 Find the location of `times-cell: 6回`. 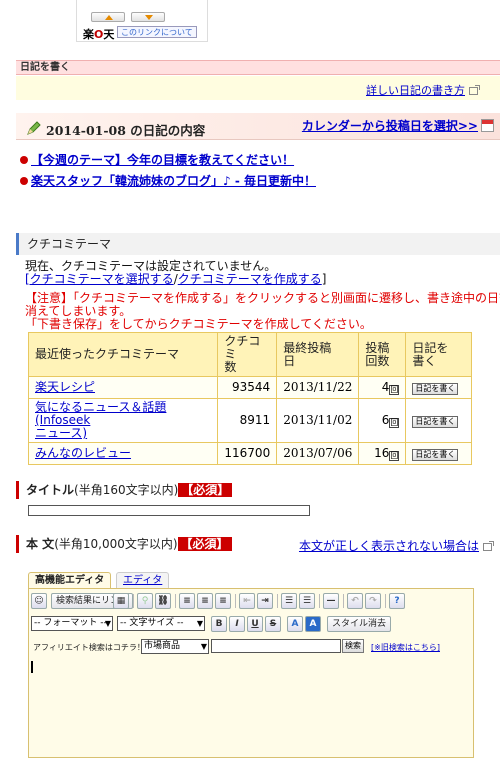

times-cell: 6回 is located at coordinates (382, 420).